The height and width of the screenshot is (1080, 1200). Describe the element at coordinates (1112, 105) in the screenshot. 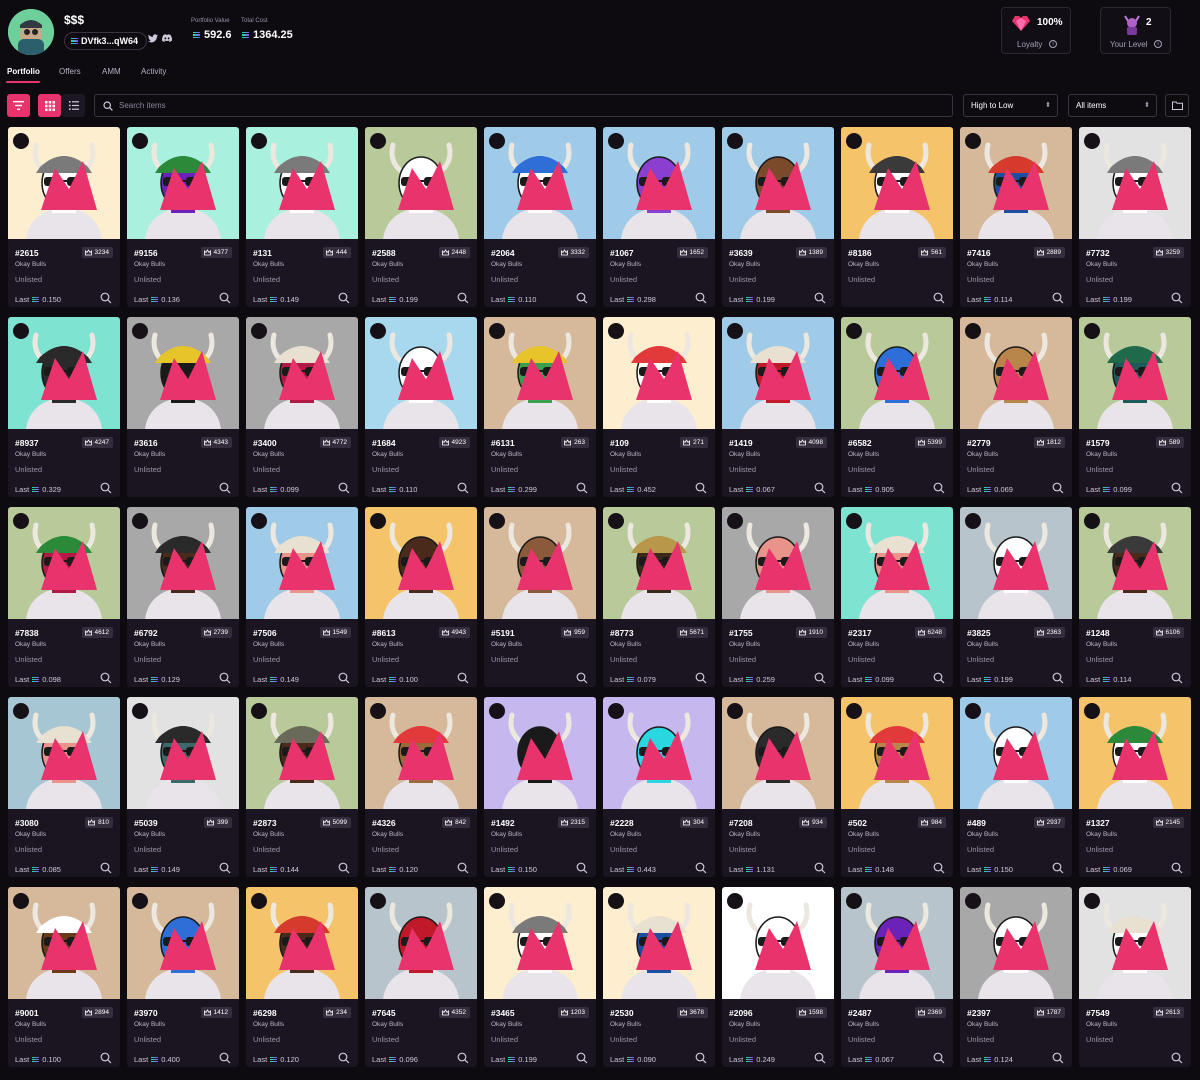

I see `filter-select: All items ⬍` at that location.